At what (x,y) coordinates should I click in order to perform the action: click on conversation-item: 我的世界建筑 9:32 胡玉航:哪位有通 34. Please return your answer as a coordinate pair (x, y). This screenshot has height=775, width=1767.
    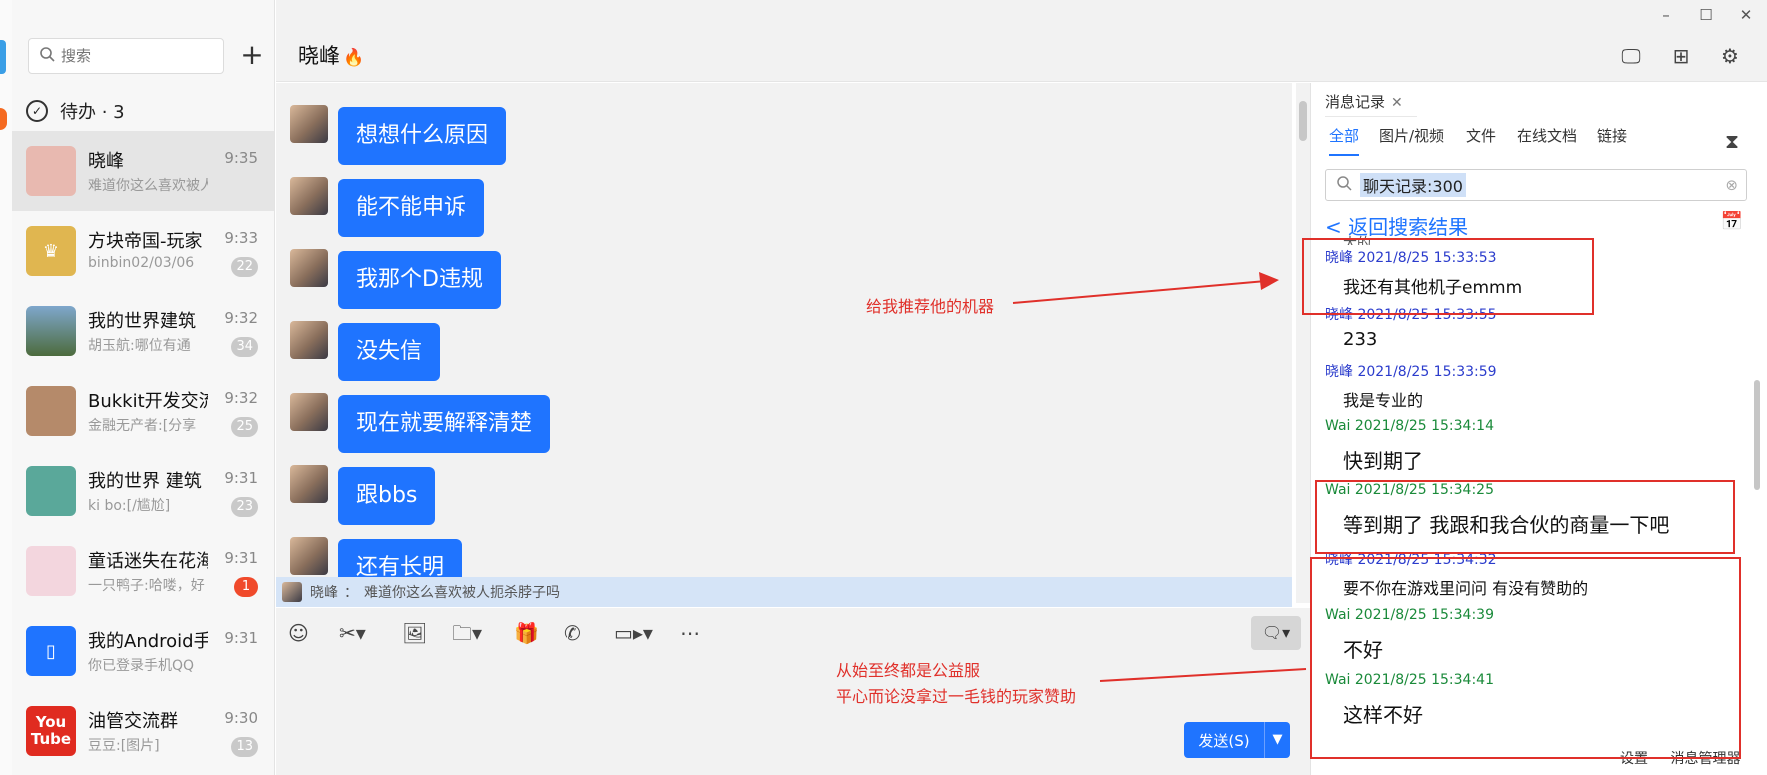
    Looking at the image, I should click on (143, 331).